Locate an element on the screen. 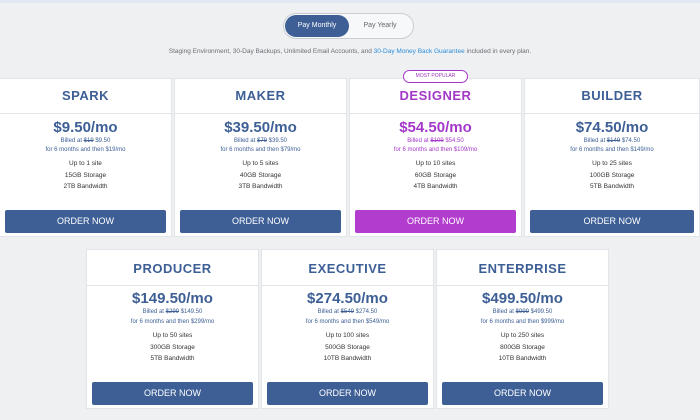  plan-price: $39.50/mo is located at coordinates (260, 127).